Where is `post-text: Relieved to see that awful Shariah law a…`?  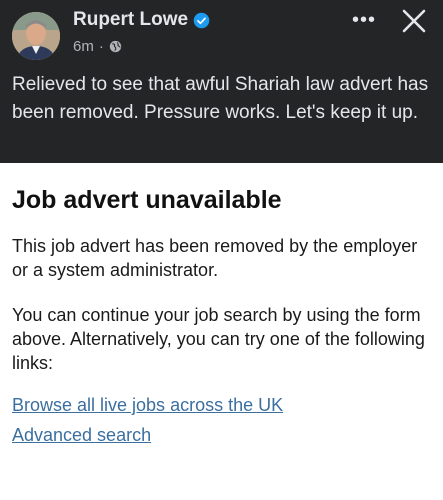
post-text: Relieved to see that awful Shariah law a… is located at coordinates (220, 98).